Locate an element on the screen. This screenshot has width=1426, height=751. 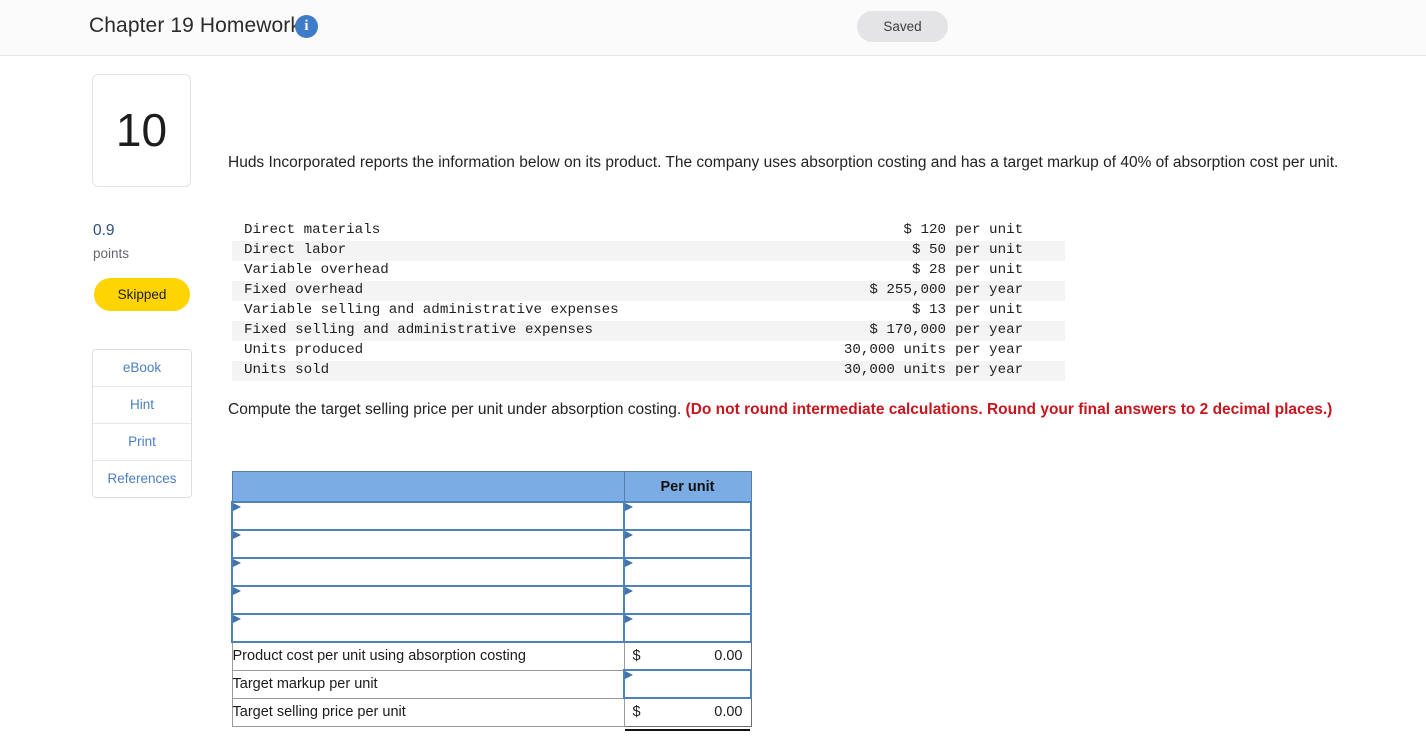
fact-amount: $ 50 is located at coordinates (868, 251).